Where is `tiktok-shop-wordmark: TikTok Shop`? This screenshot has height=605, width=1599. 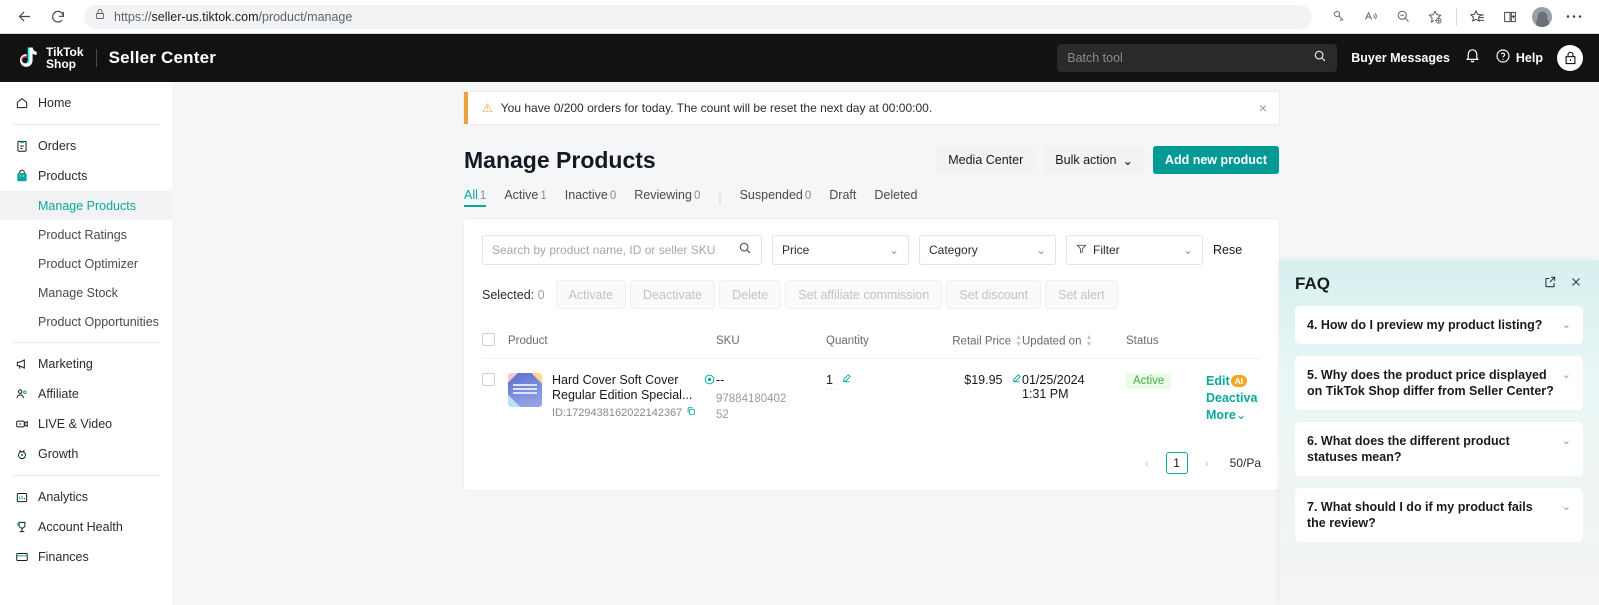
tiktok-shop-wordmark: TikTok Shop is located at coordinates (65, 58).